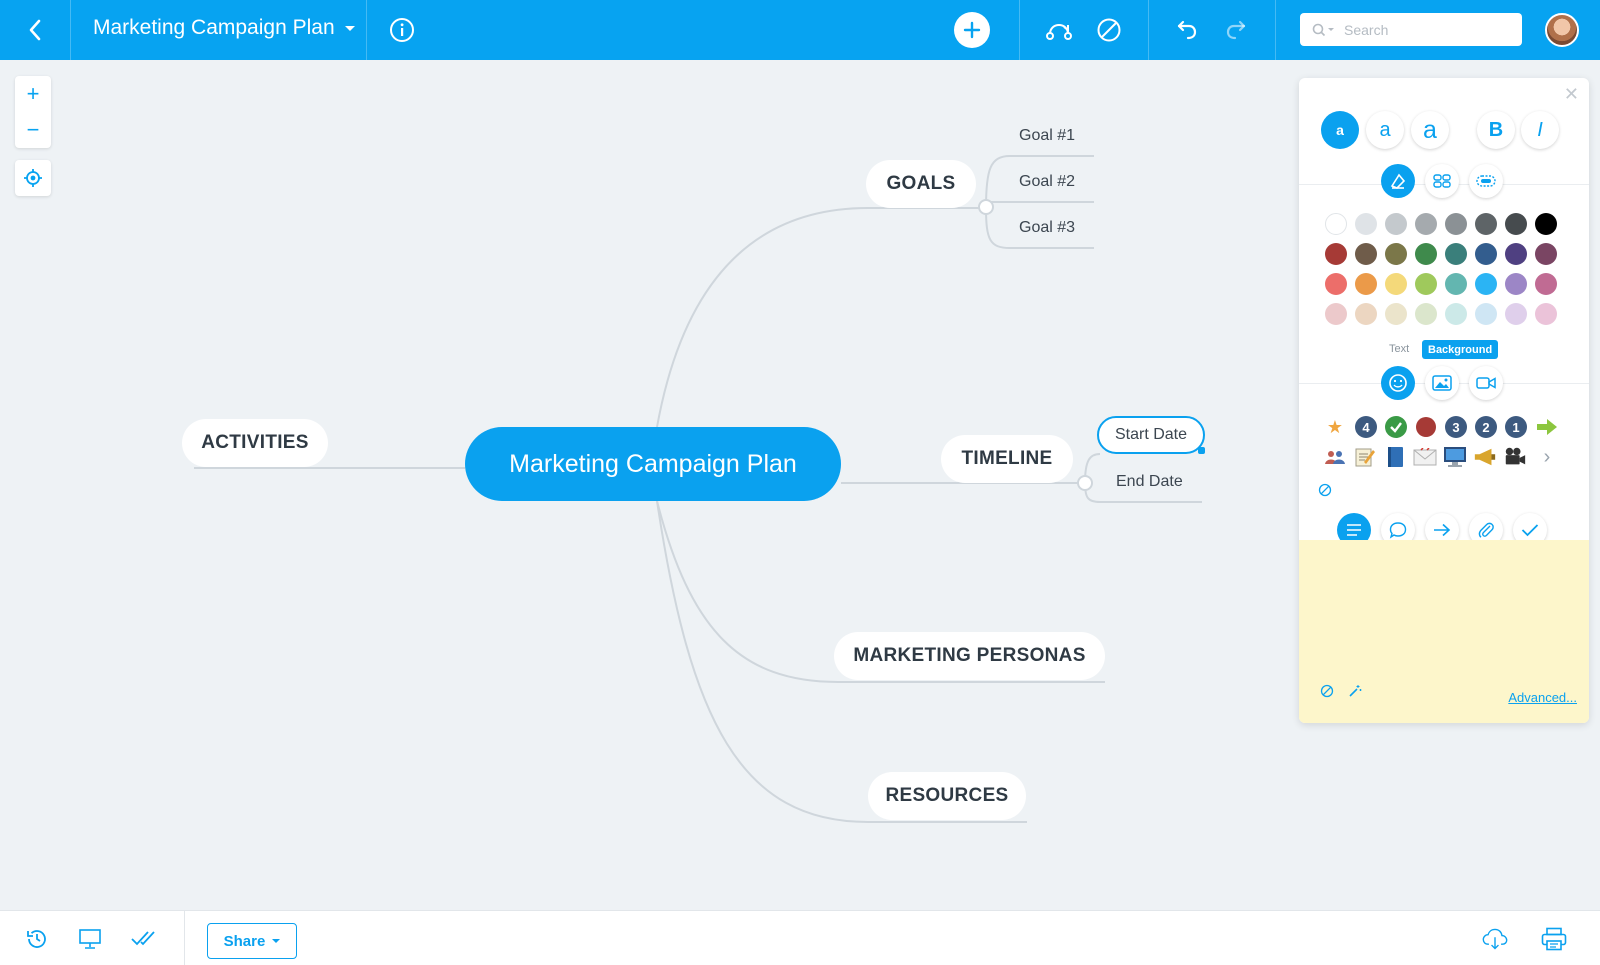  I want to click on bottom-bar: Share, so click(800, 937).